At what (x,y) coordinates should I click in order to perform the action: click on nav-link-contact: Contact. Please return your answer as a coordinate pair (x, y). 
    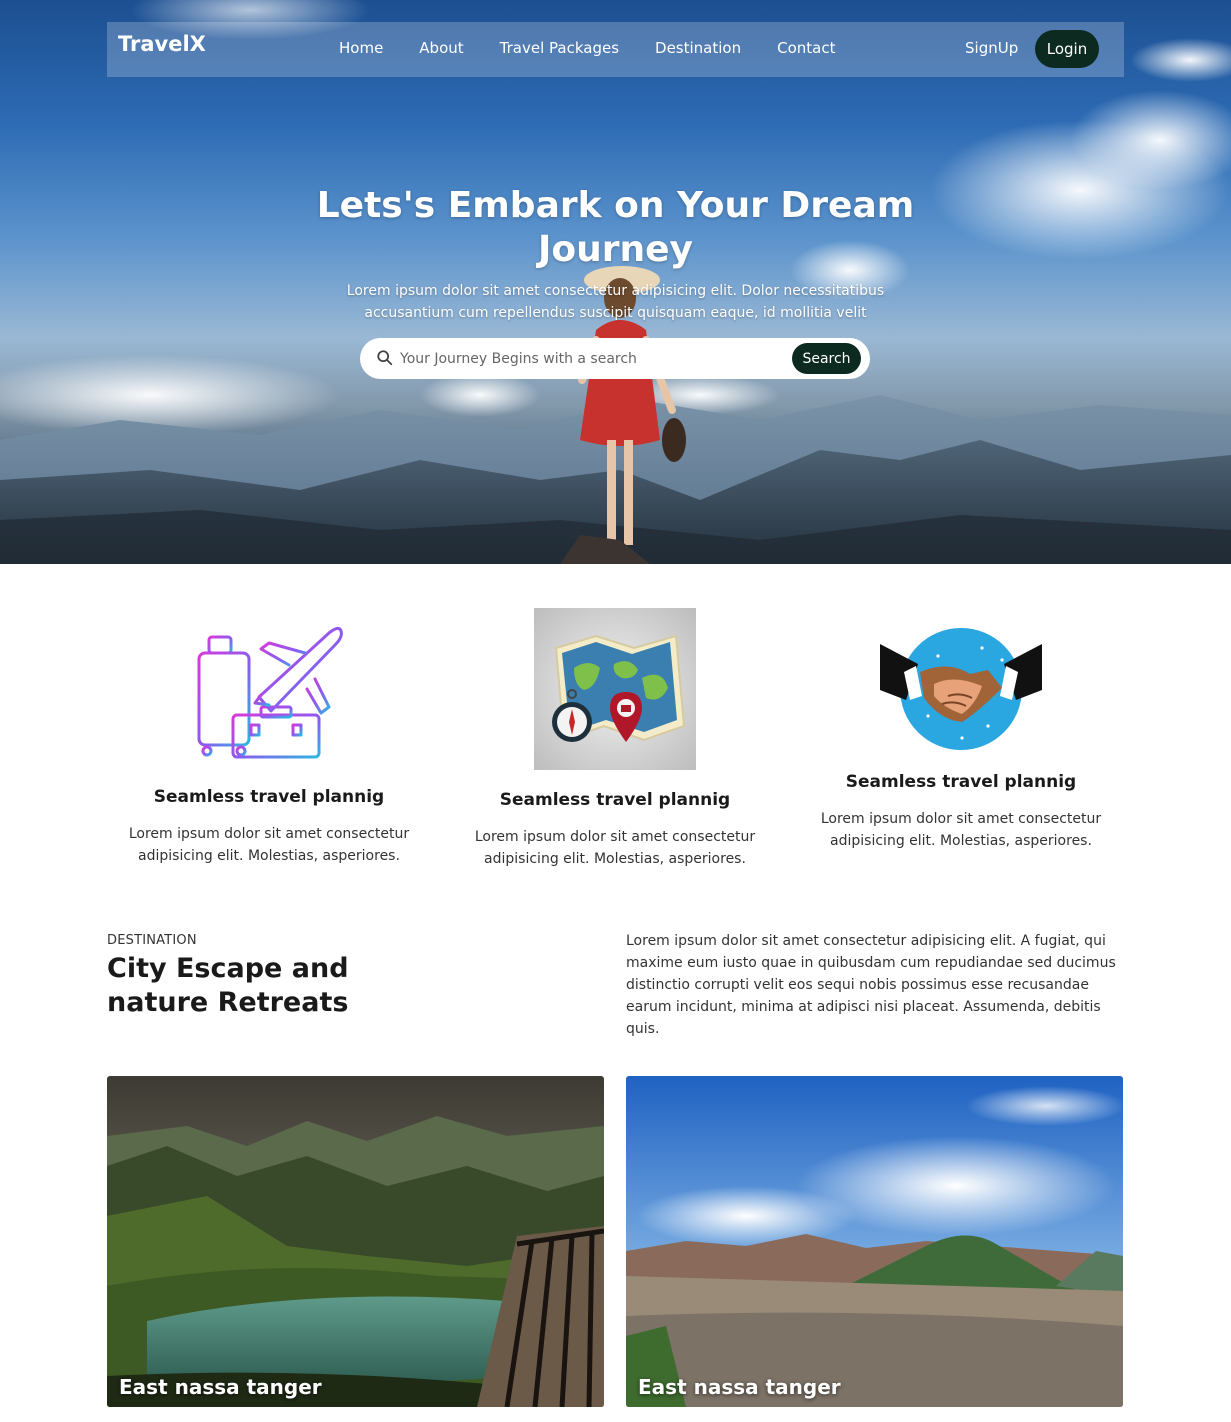
    Looking at the image, I should click on (806, 48).